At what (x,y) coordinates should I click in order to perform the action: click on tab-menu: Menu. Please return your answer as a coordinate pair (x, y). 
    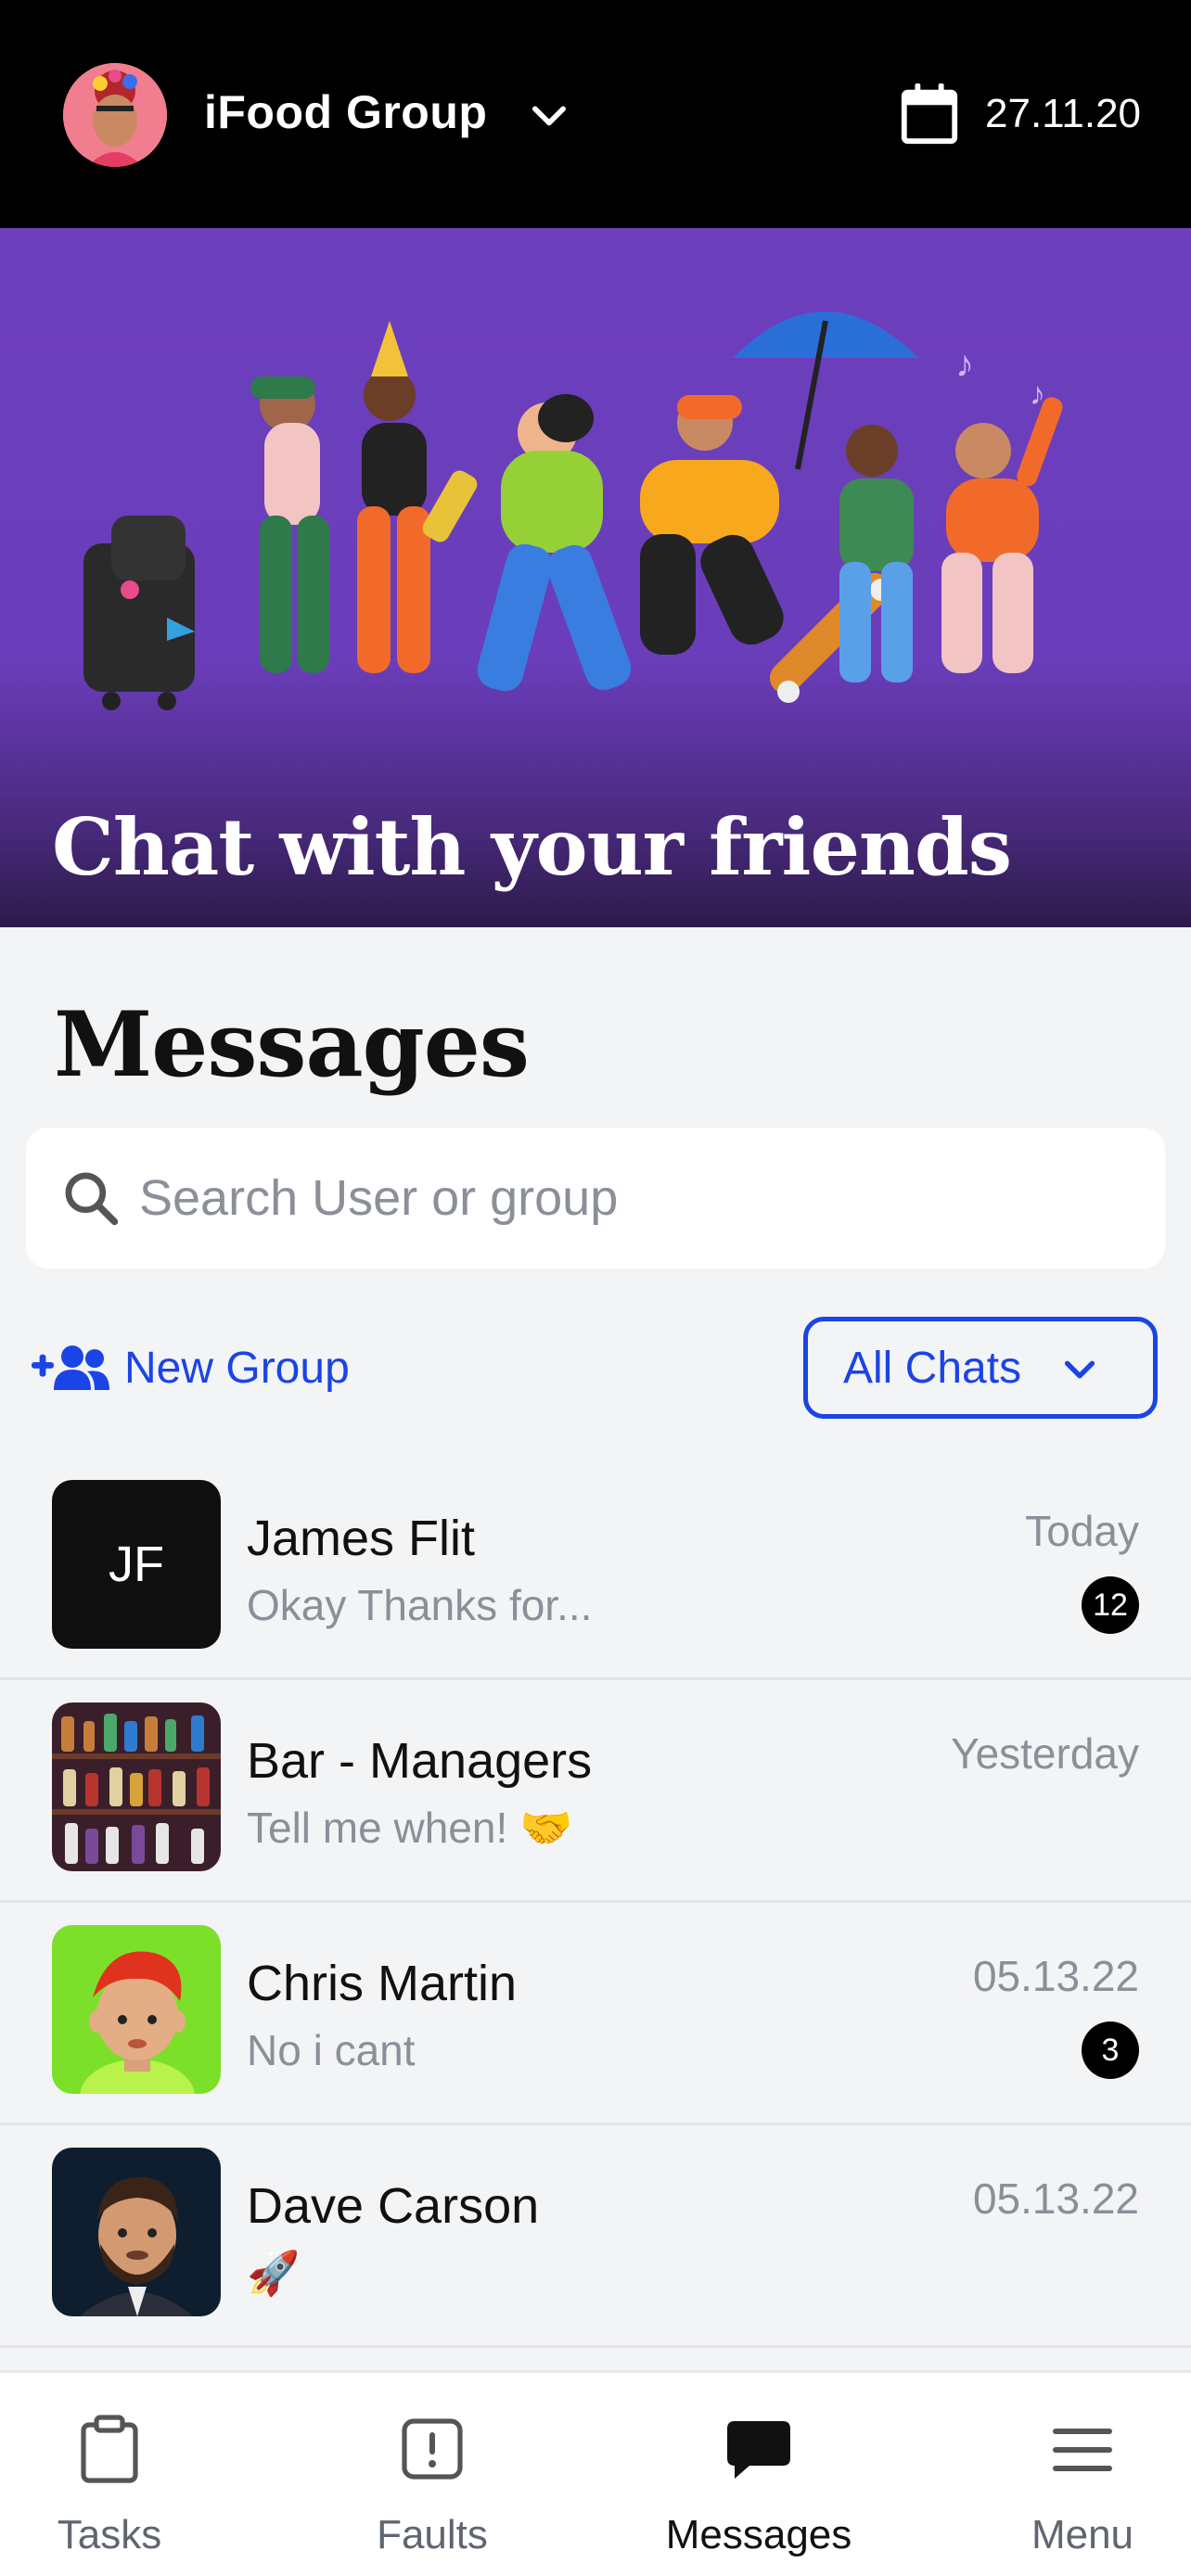
    Looking at the image, I should click on (1082, 2474).